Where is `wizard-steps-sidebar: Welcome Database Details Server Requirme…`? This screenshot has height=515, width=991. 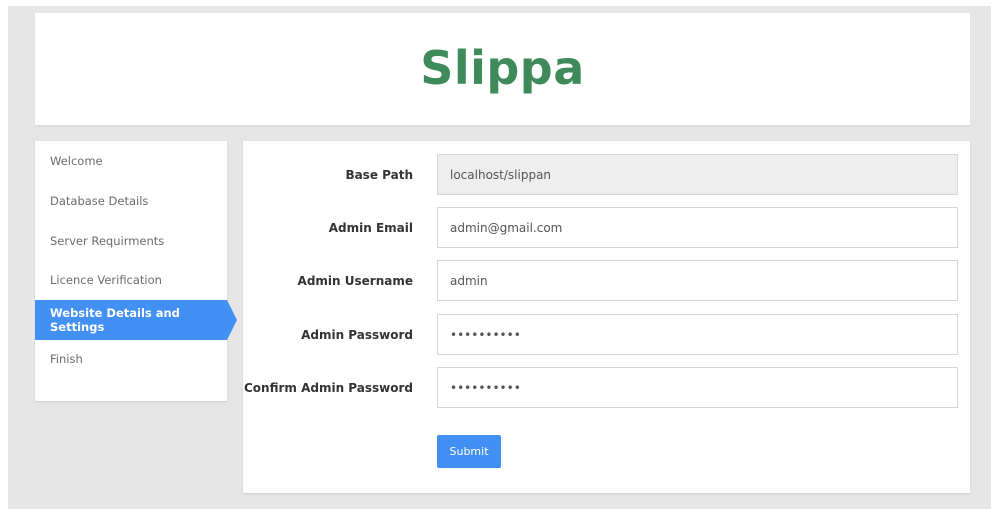 wizard-steps-sidebar: Welcome Database Details Server Requirme… is located at coordinates (136, 271).